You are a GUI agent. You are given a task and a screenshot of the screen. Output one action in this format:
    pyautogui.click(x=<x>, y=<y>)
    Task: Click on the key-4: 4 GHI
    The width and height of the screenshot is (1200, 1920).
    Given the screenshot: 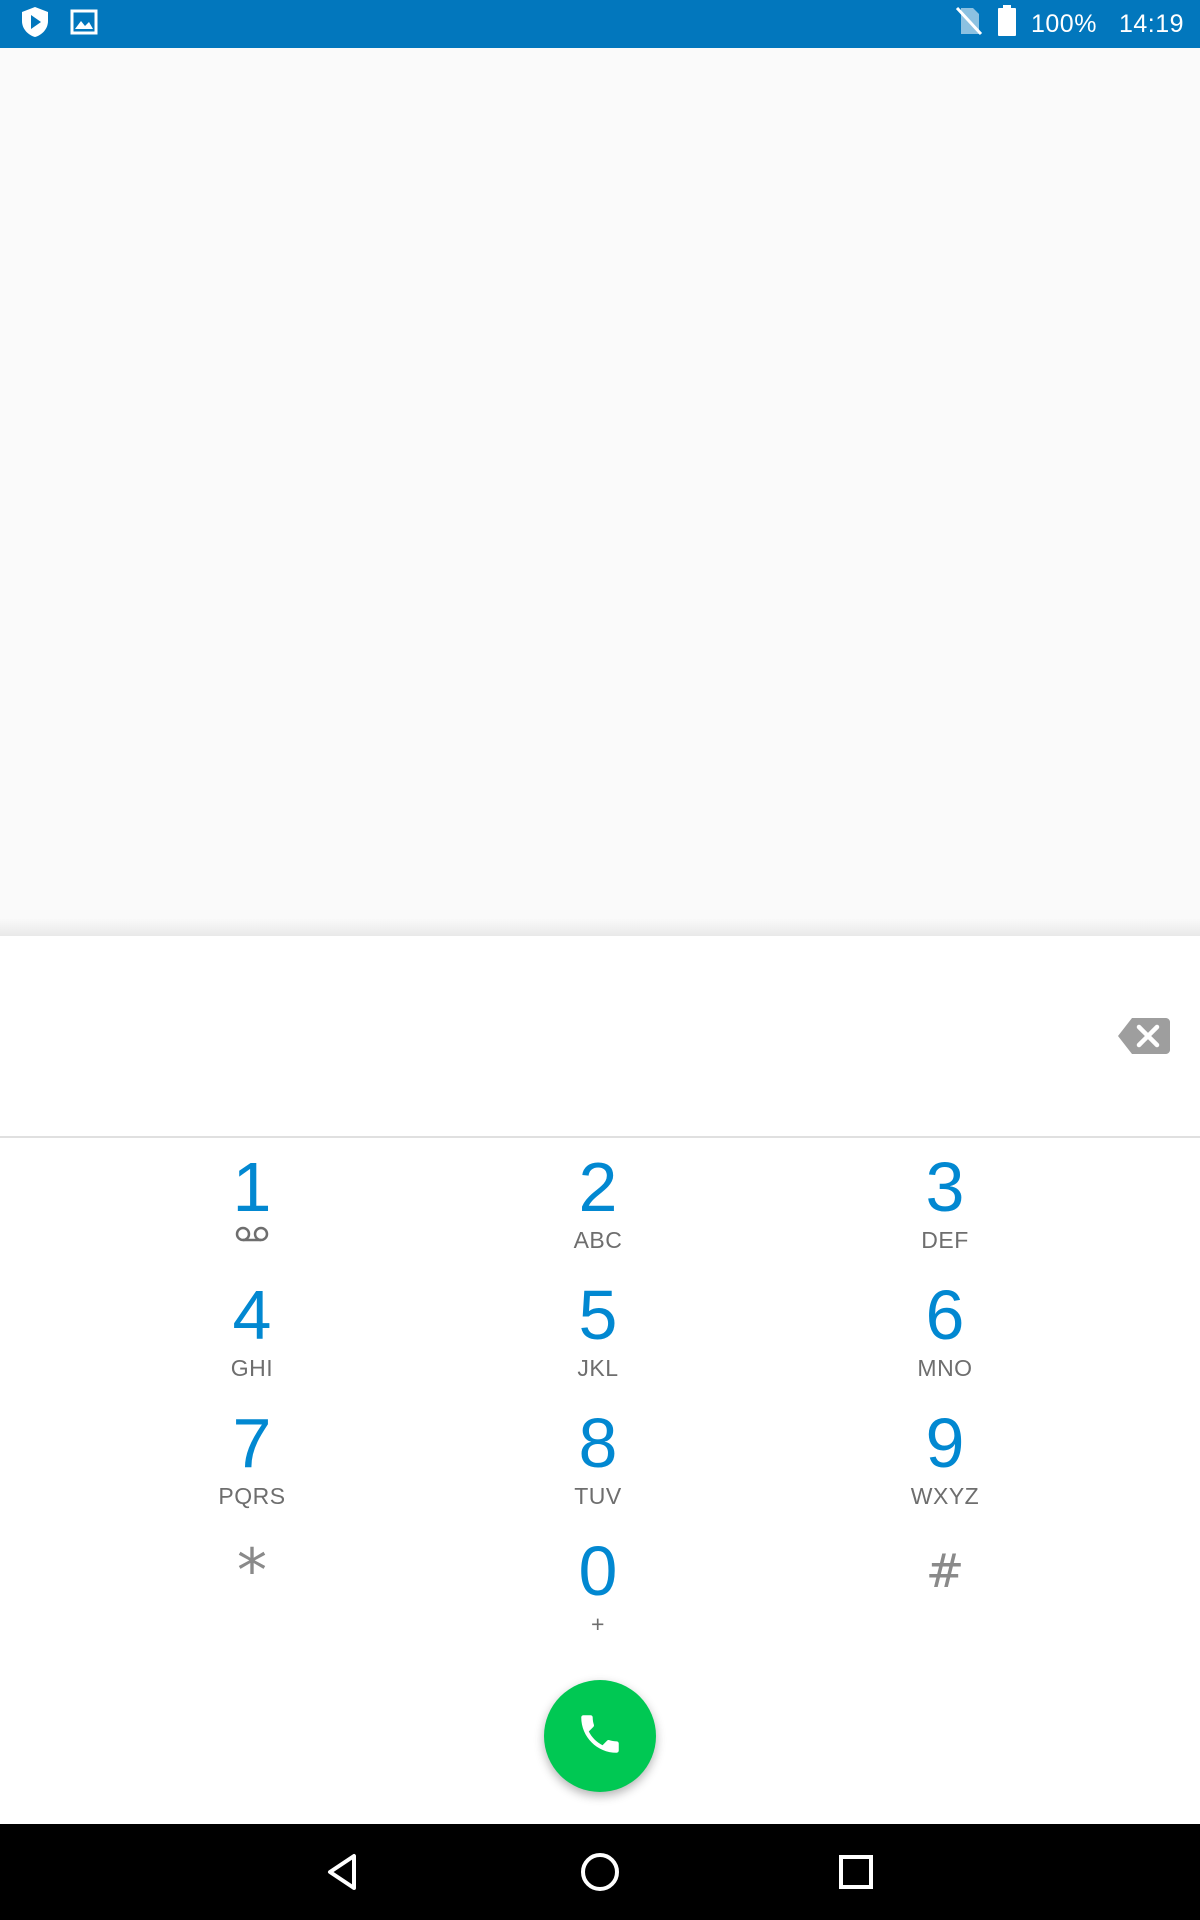 What is the action you would take?
    pyautogui.click(x=252, y=1338)
    